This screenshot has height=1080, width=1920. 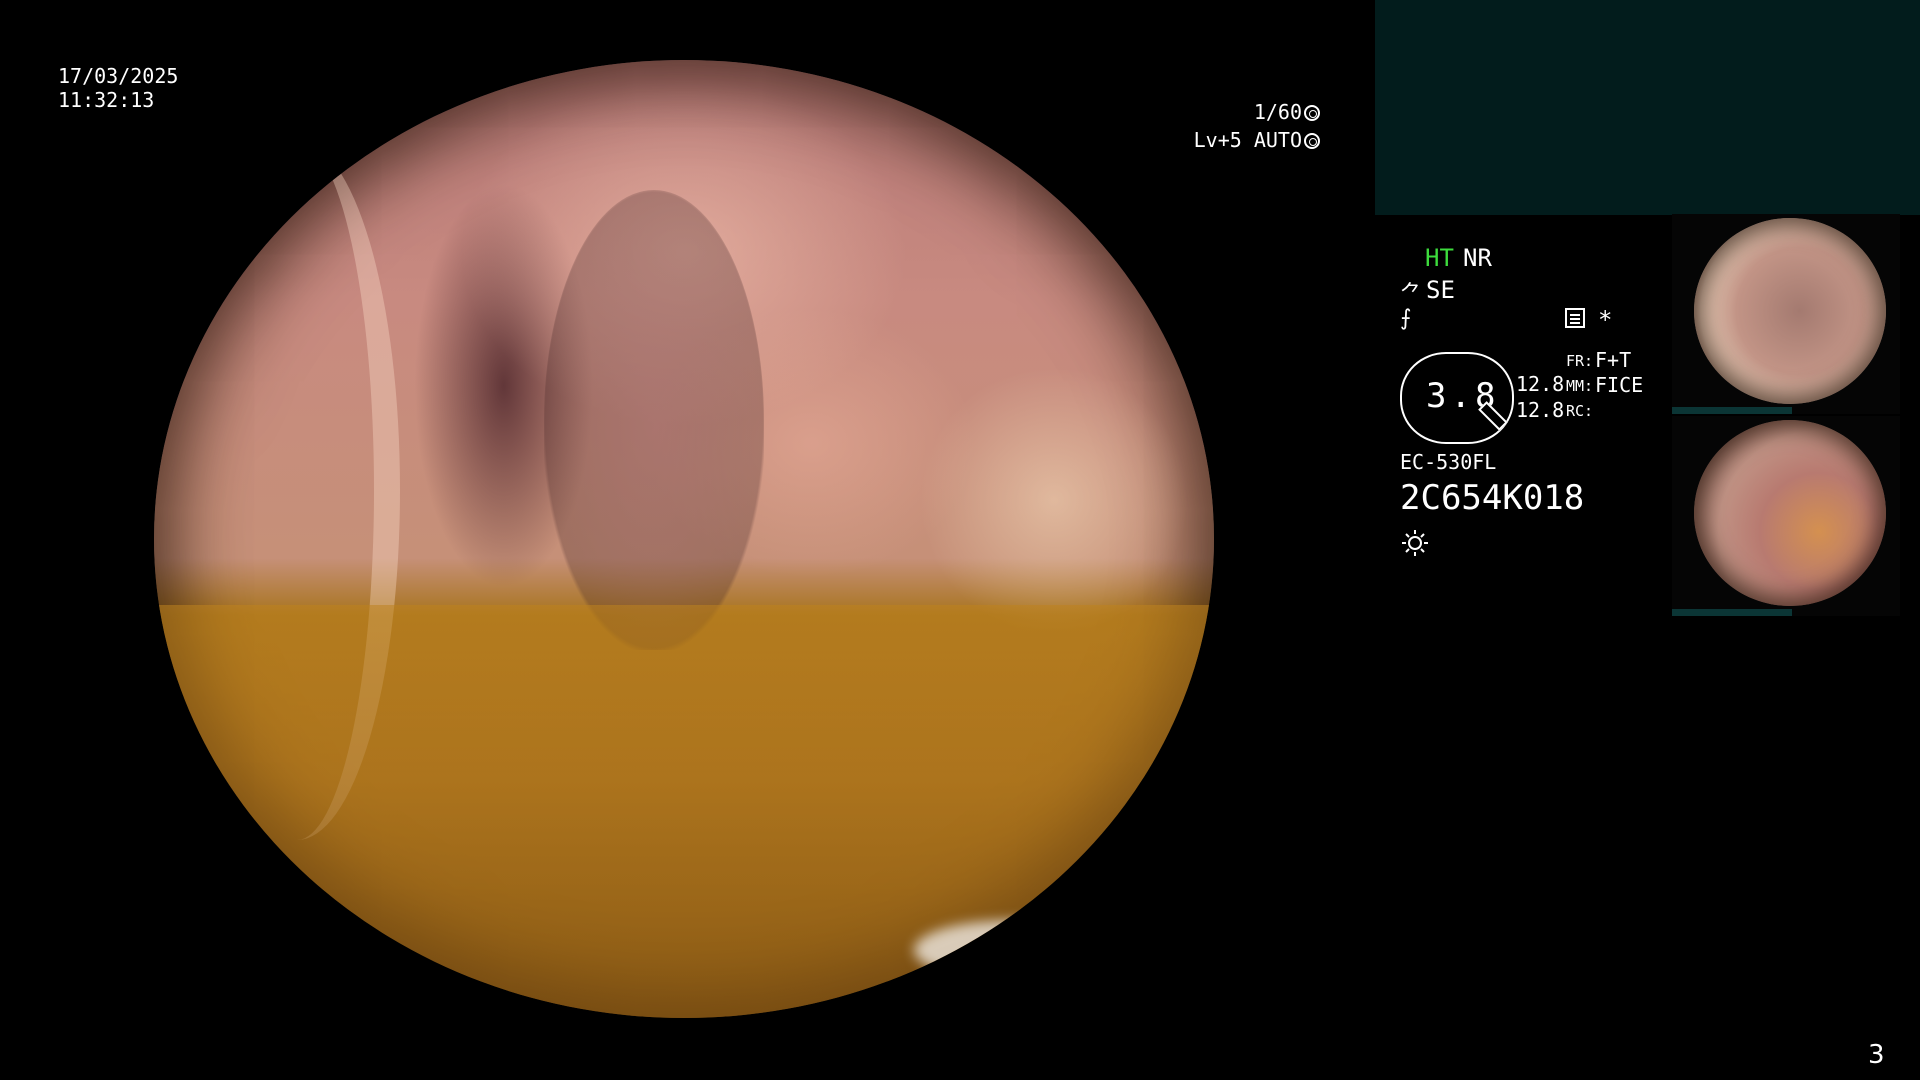 What do you see at coordinates (1580, 386) in the screenshot?
I see `mm-label: MM:` at bounding box center [1580, 386].